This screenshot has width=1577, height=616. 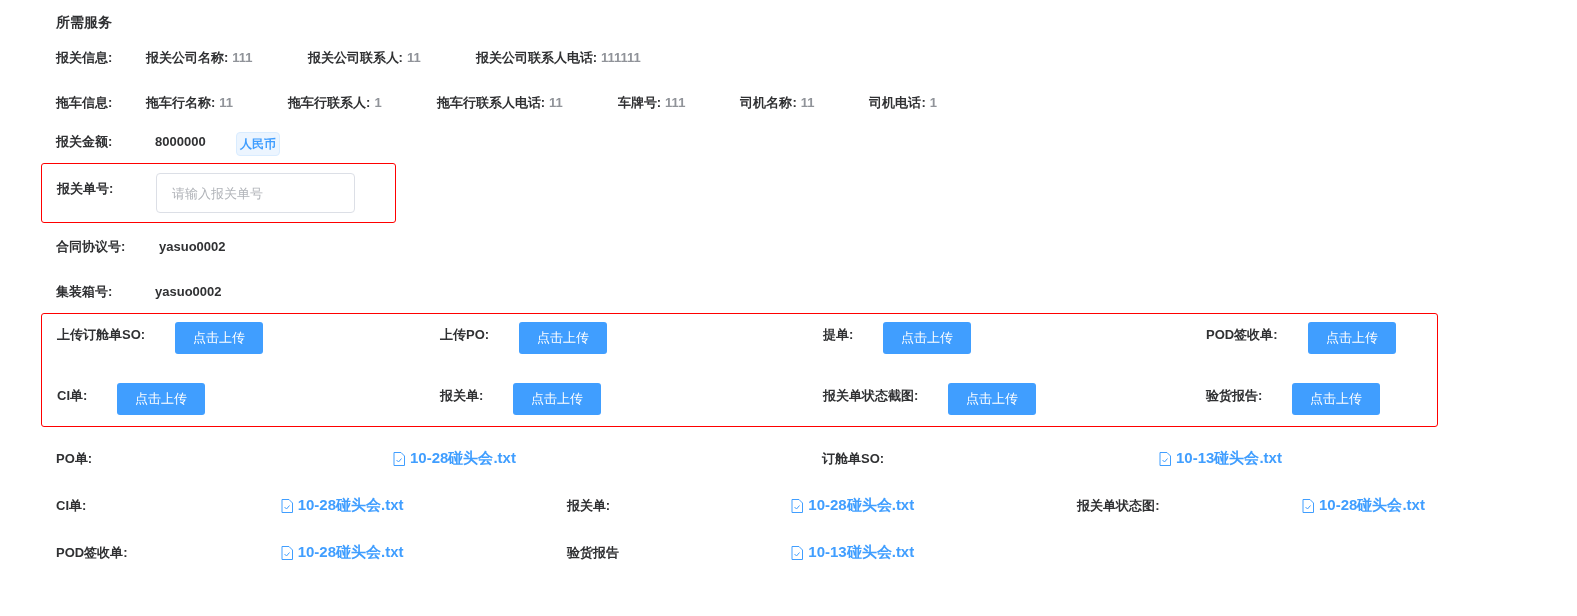 I want to click on currency-tag: 人民币, so click(x=257, y=144).